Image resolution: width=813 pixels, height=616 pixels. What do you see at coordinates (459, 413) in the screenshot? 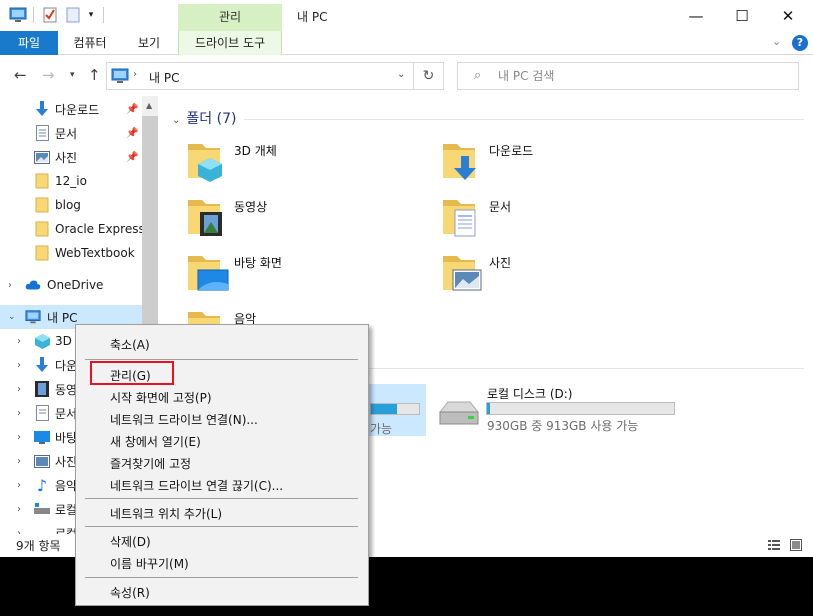
I see `hard-drive-icon` at bounding box center [459, 413].